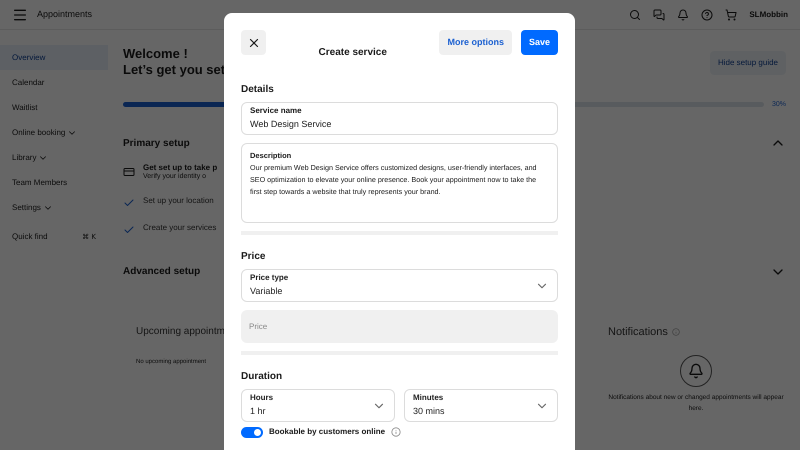  What do you see at coordinates (252, 432) in the screenshot?
I see `toggle-switch` at bounding box center [252, 432].